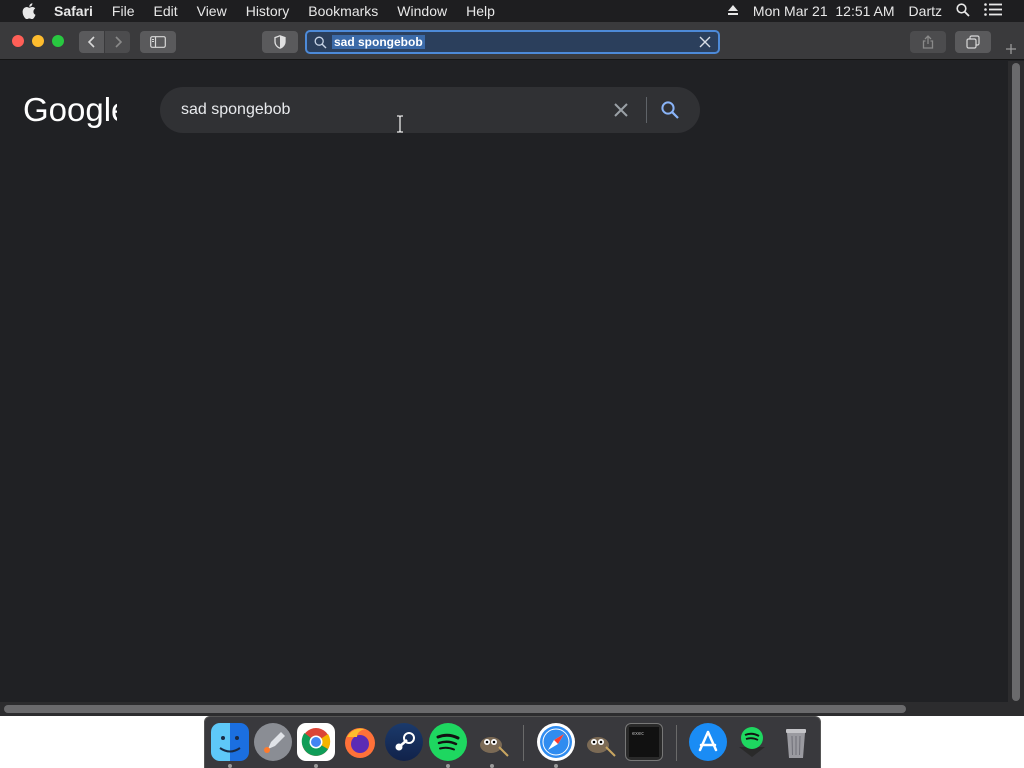  What do you see at coordinates (824, 11) in the screenshot?
I see `menubar-clock: Mon Mar 21 12:51 AM` at bounding box center [824, 11].